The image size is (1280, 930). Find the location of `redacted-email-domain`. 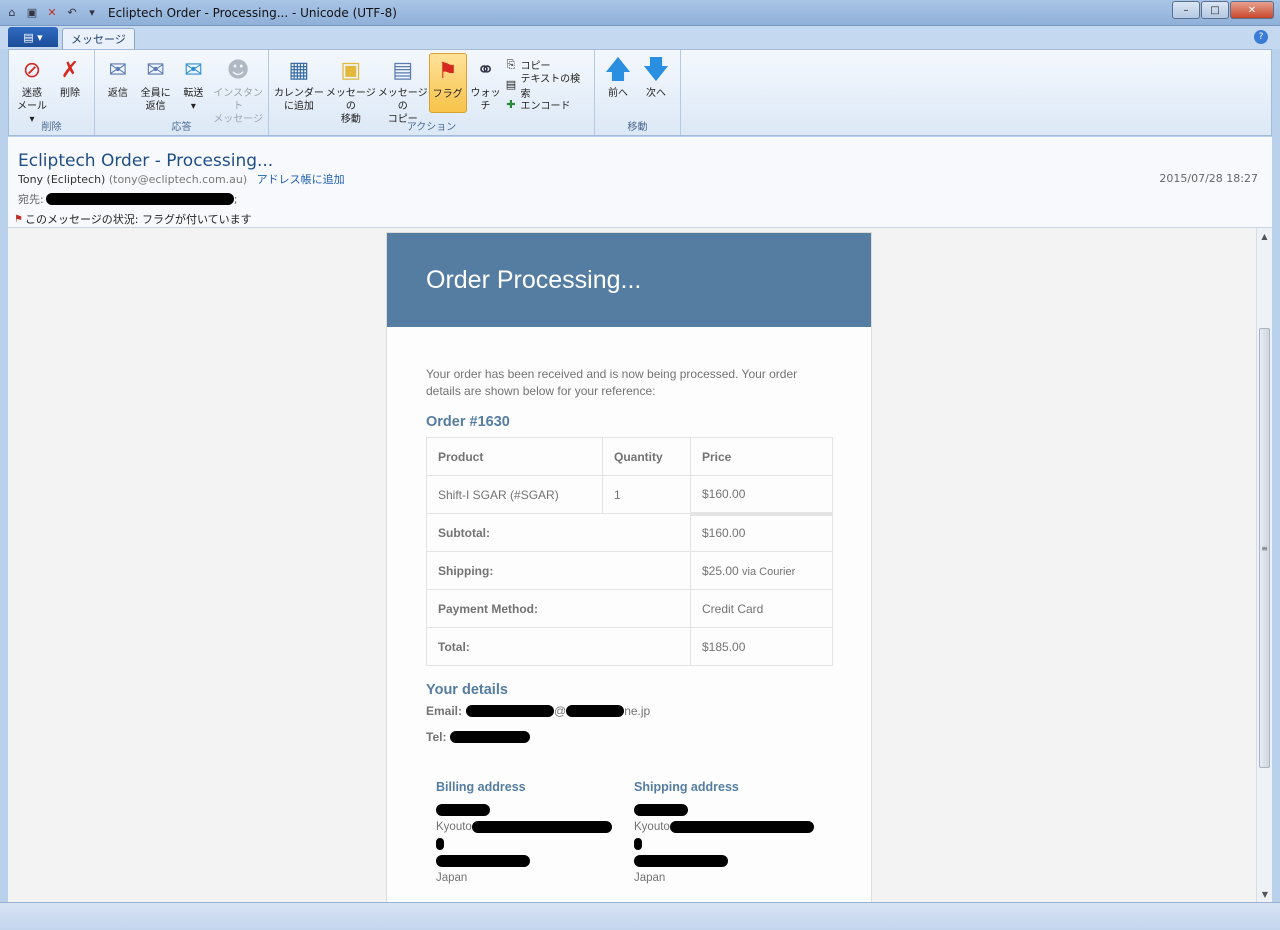

redacted-email-domain is located at coordinates (595, 711).